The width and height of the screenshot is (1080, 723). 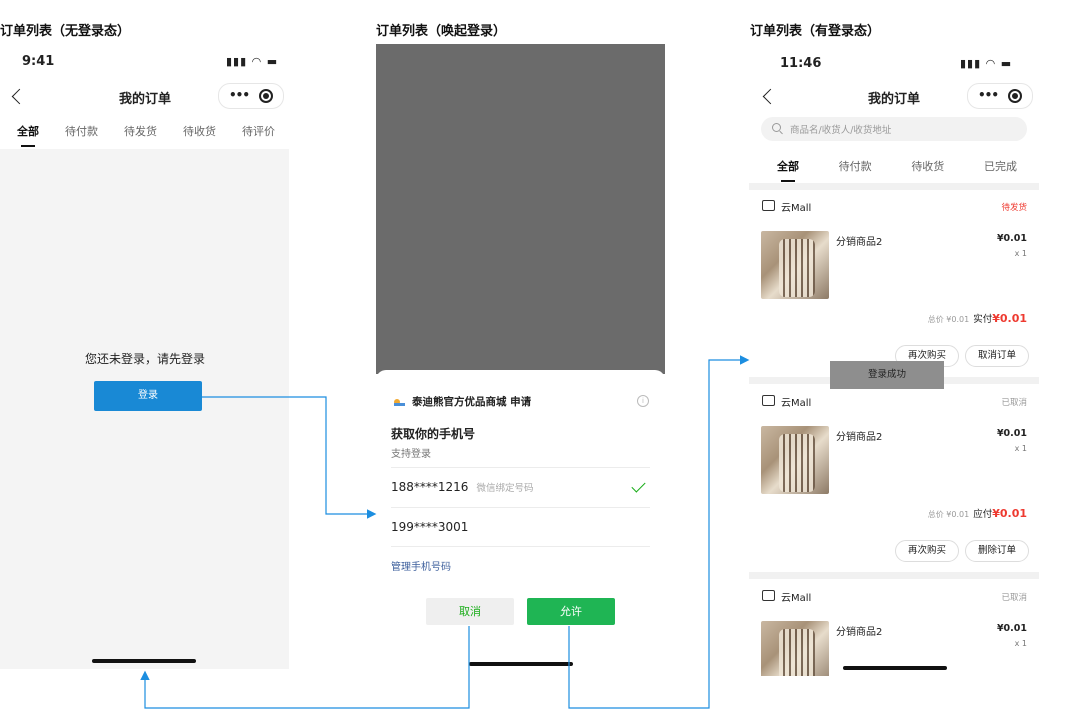 I want to click on arrow-login-to-prompt, so click(x=289, y=457).